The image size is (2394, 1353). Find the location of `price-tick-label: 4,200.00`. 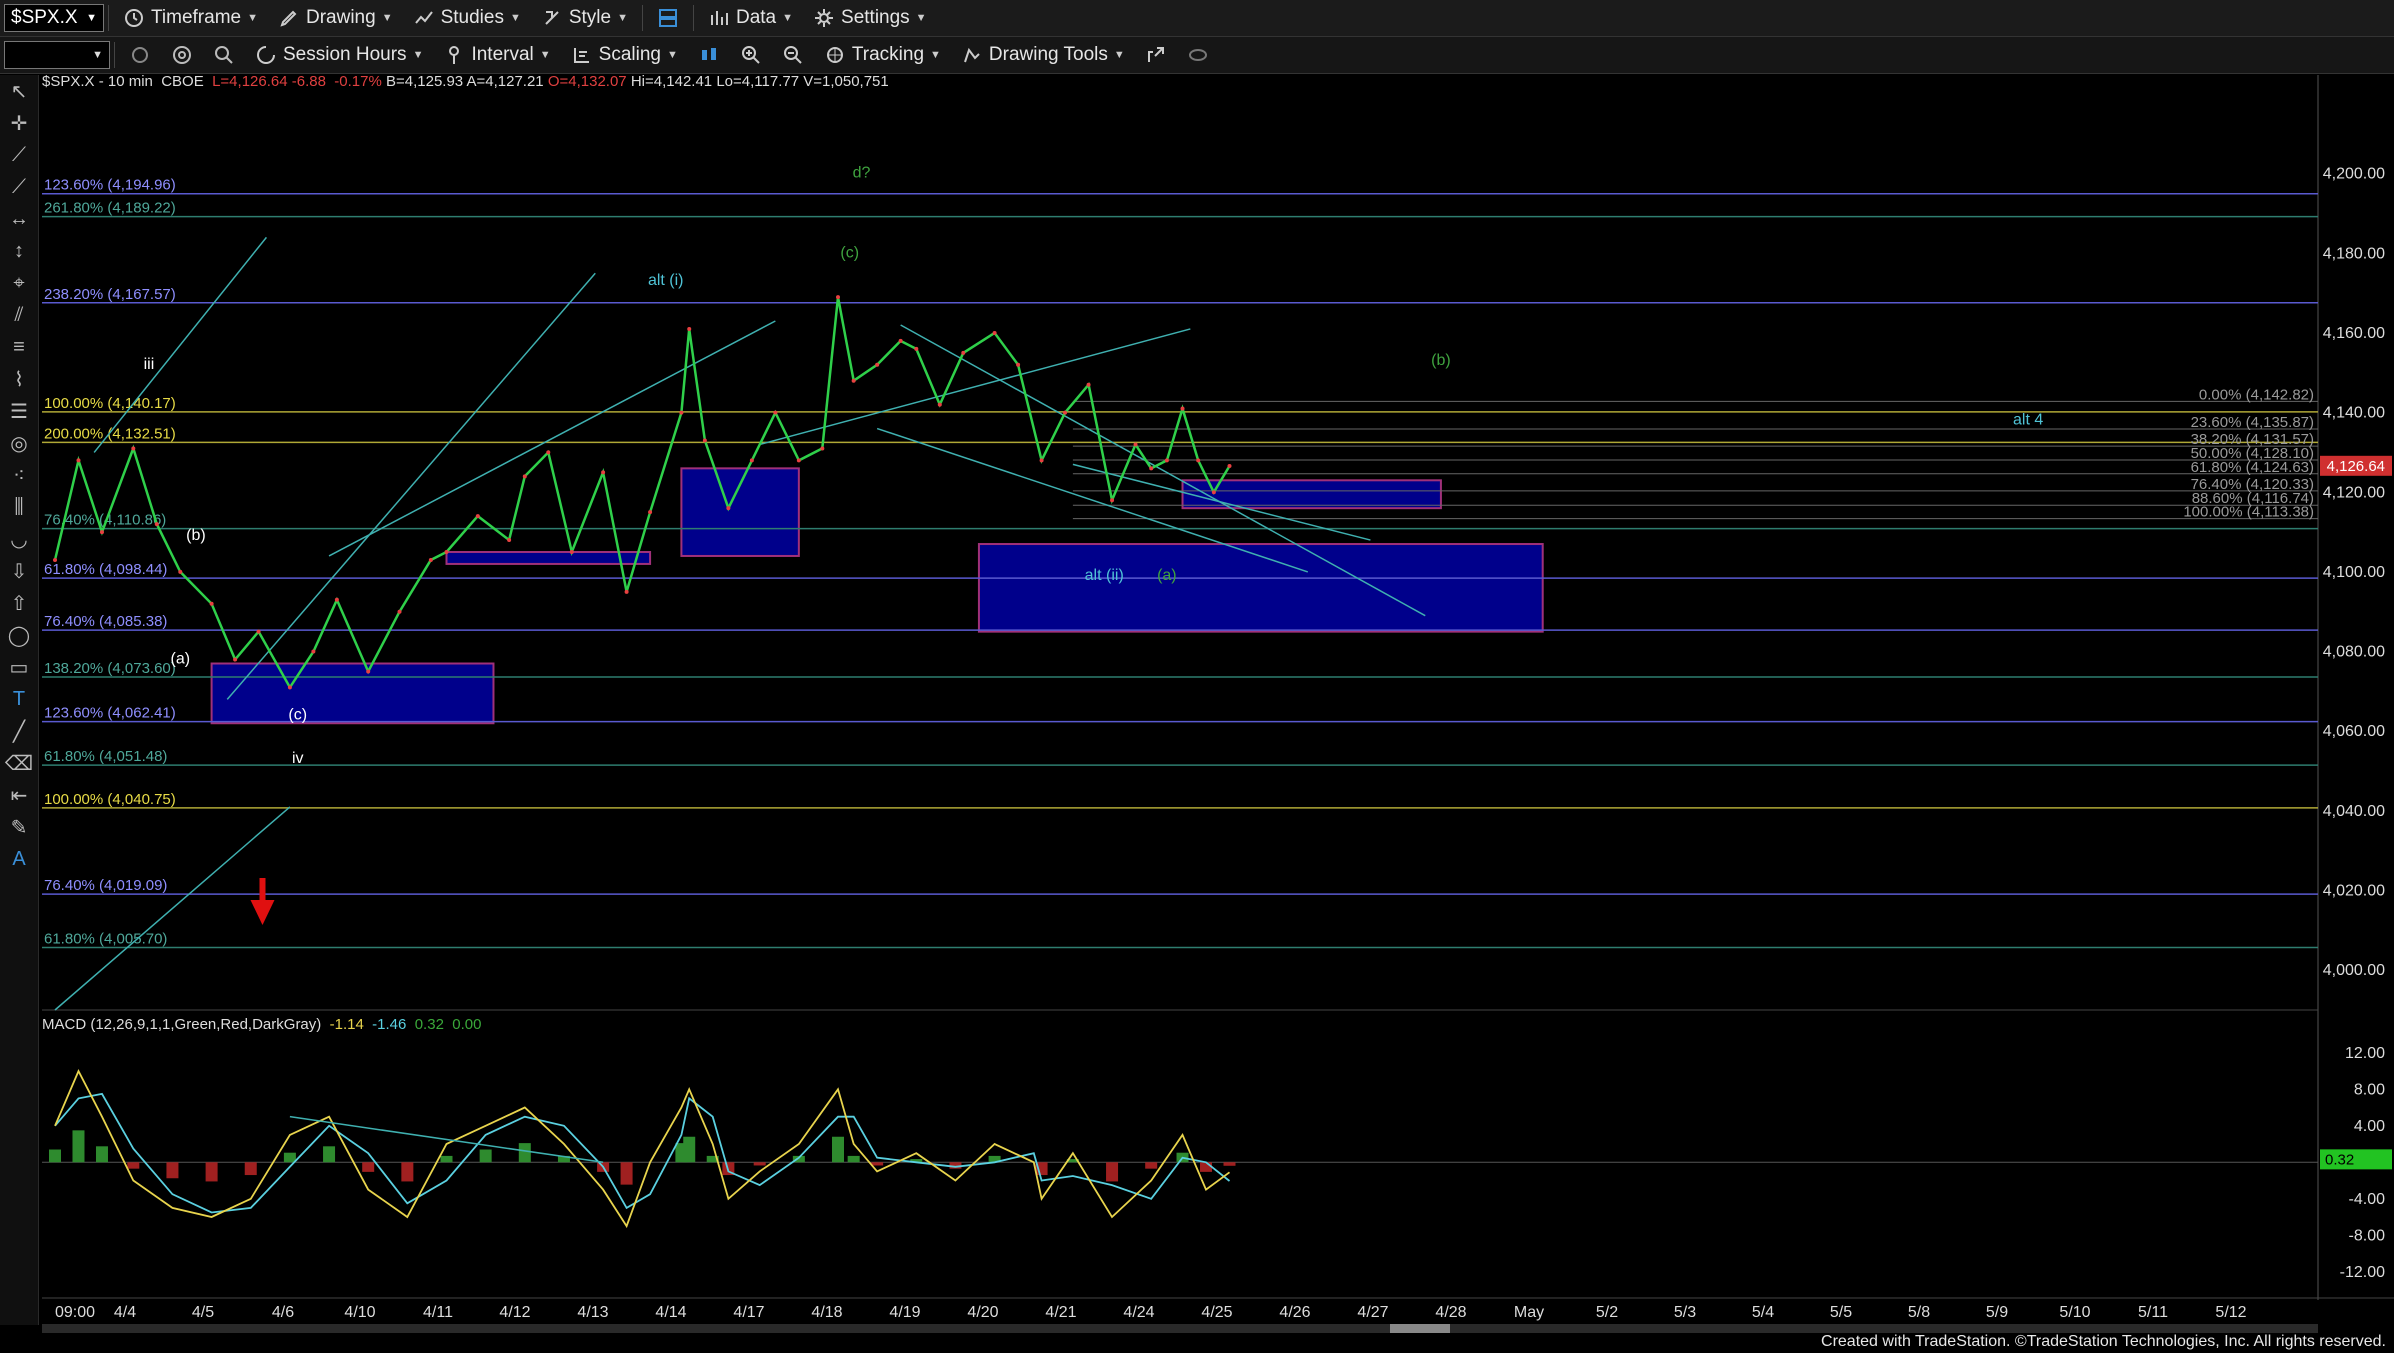

price-tick-label: 4,200.00 is located at coordinates (2354, 174).